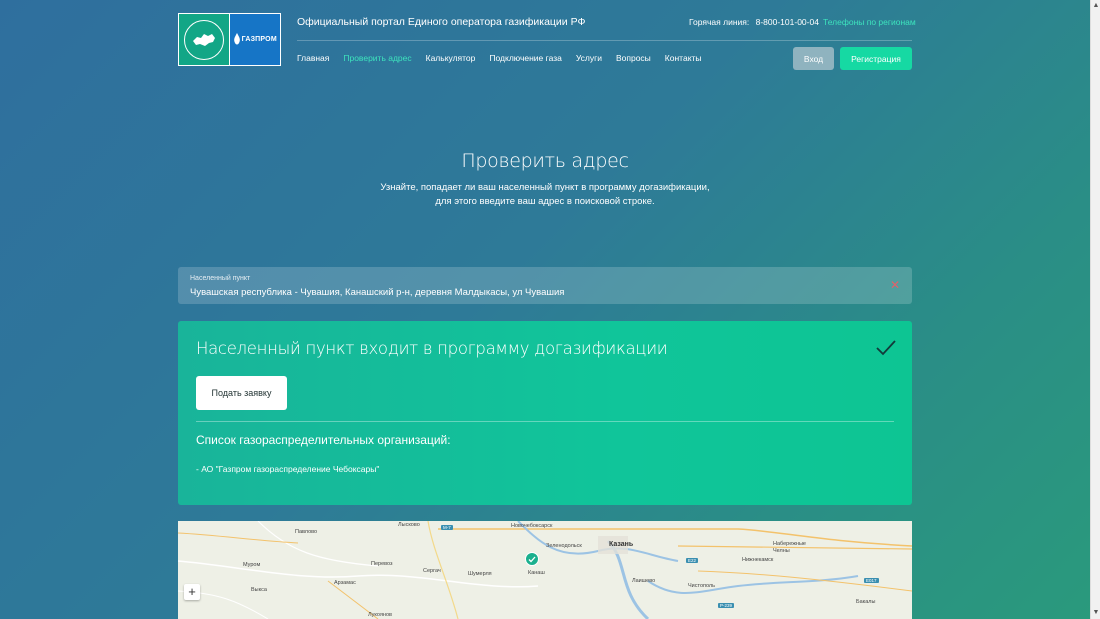  I want to click on gazprom-logo: ГАЗПРОМ, so click(254, 39).